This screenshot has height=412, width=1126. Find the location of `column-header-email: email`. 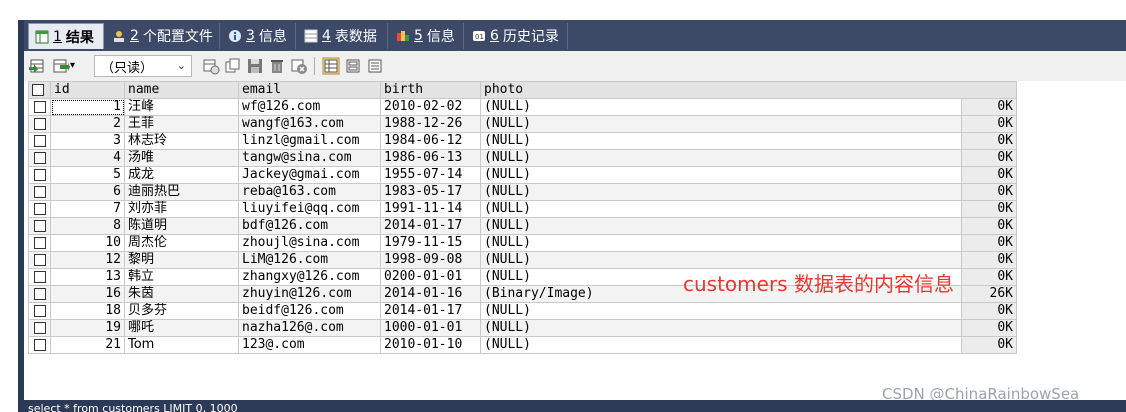

column-header-email: email is located at coordinates (309, 90).